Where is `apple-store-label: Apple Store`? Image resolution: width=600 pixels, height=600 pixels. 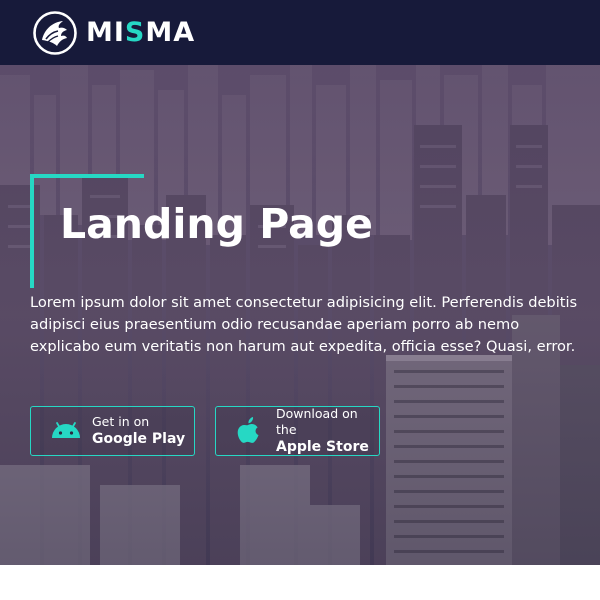
apple-store-label: Apple Store is located at coordinates (322, 447).